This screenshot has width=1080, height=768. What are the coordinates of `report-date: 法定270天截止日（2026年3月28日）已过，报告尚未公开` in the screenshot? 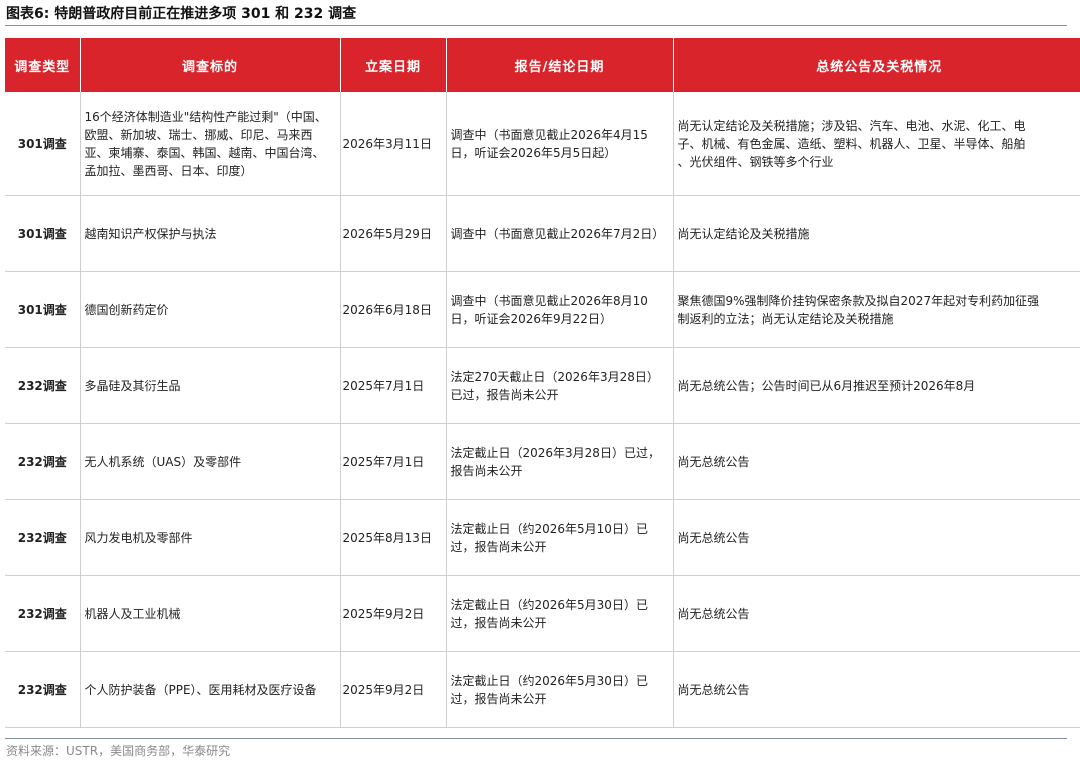 It's located at (559, 385).